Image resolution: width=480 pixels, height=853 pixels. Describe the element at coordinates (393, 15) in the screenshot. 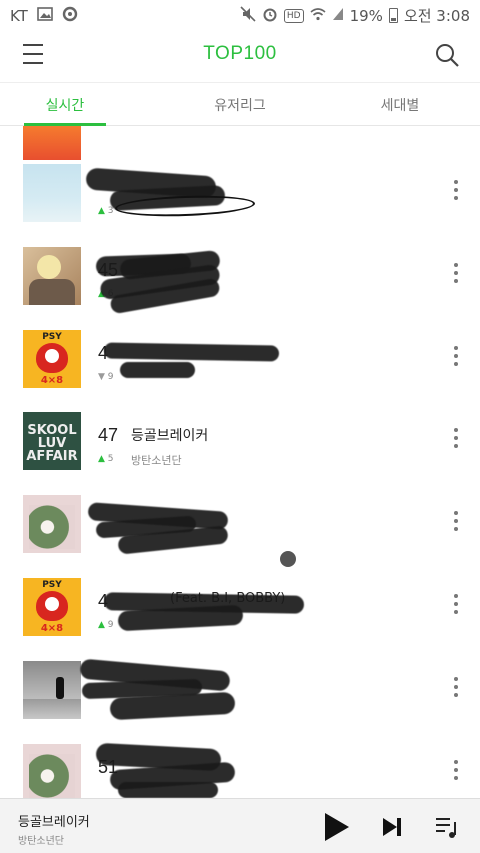

I see `battery-icon` at that location.